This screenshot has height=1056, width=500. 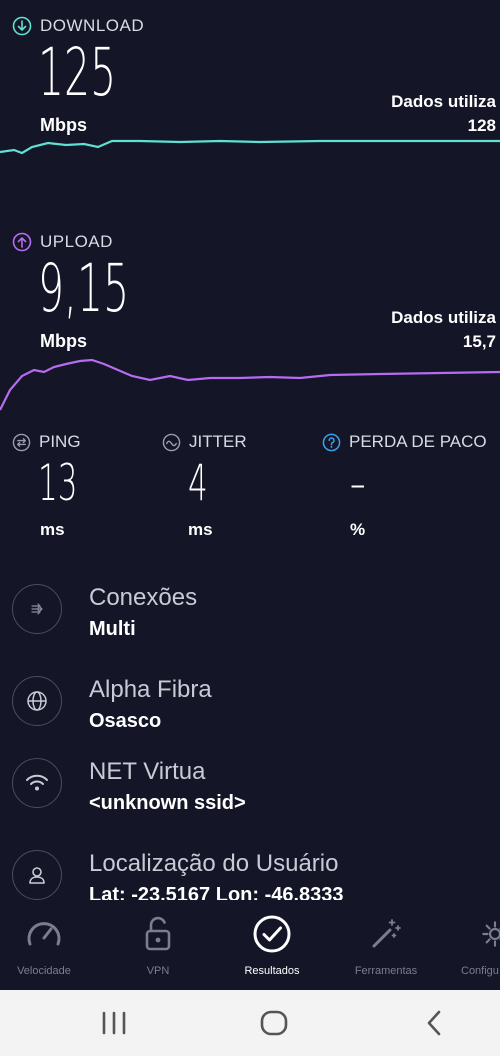 I want to click on speedometer-icon, so click(x=47, y=934).